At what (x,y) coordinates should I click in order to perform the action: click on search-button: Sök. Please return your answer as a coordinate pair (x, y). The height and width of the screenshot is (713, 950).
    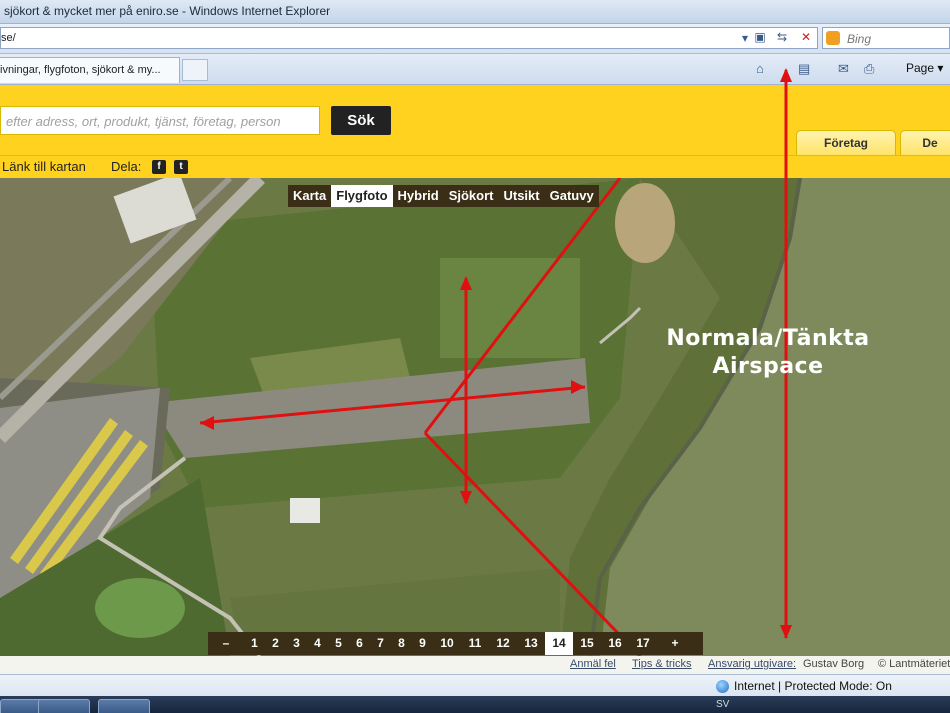
    Looking at the image, I should click on (361, 120).